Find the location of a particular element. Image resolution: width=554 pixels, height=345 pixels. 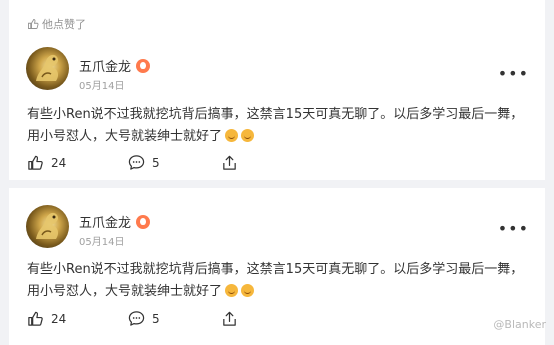

liked-indicator: 他点赞了 is located at coordinates (56, 24).